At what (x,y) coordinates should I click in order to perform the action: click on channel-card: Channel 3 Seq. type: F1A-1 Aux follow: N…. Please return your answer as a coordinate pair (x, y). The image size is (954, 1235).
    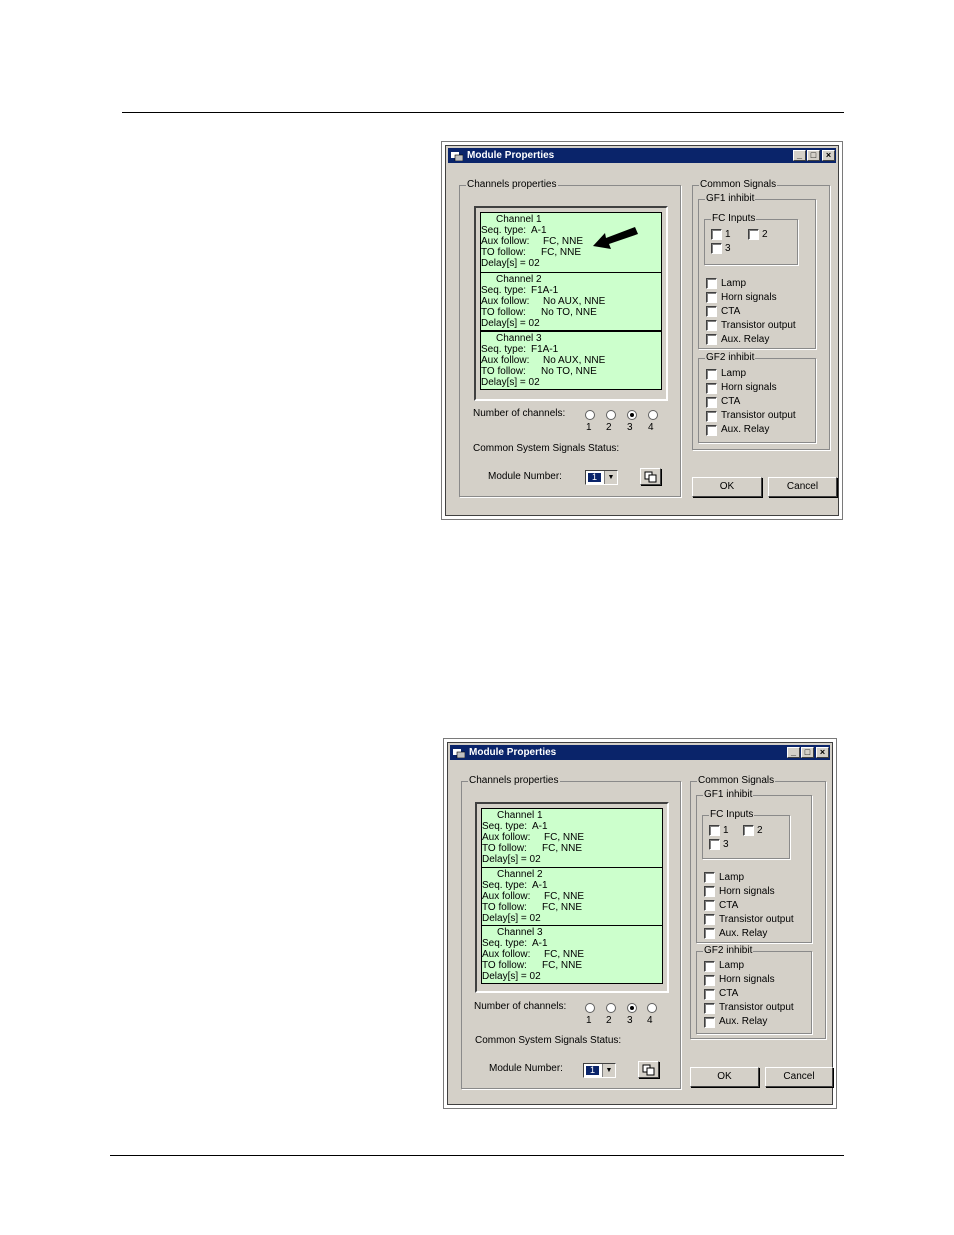
    Looking at the image, I should click on (571, 360).